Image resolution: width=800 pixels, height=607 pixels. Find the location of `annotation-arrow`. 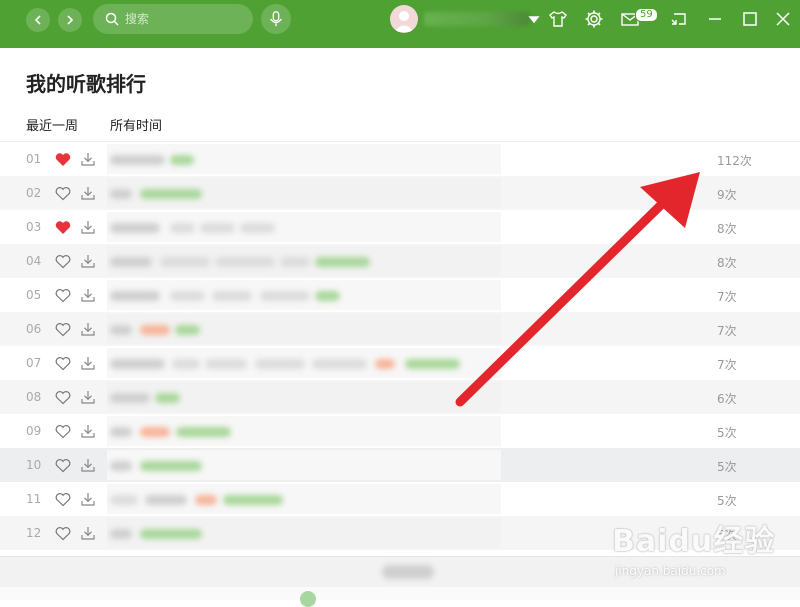

annotation-arrow is located at coordinates (577, 289).